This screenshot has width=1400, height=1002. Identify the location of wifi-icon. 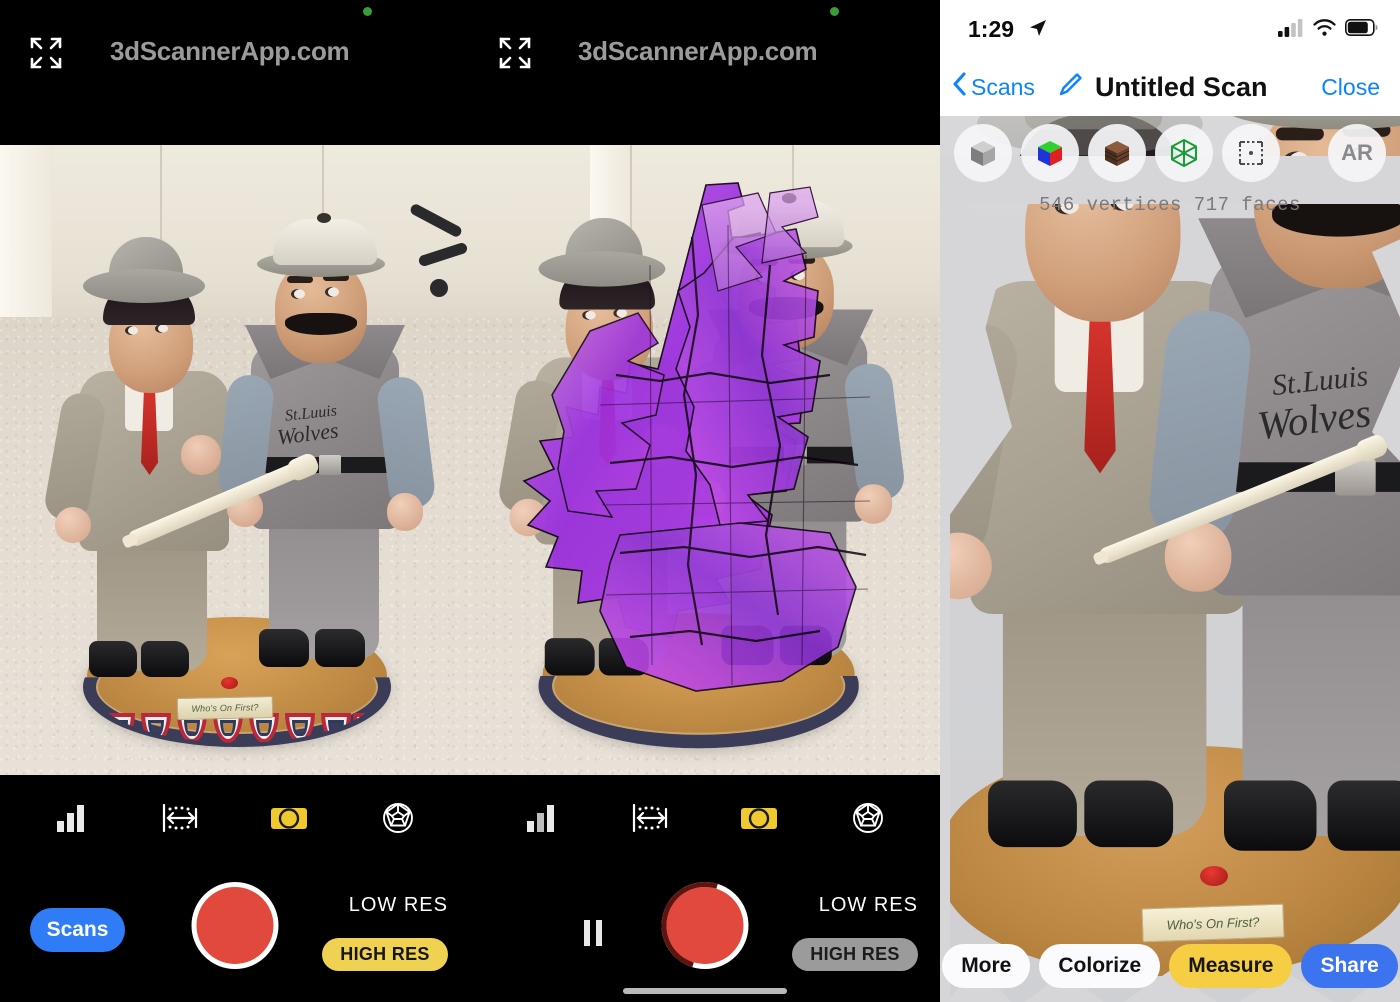
(1324, 30).